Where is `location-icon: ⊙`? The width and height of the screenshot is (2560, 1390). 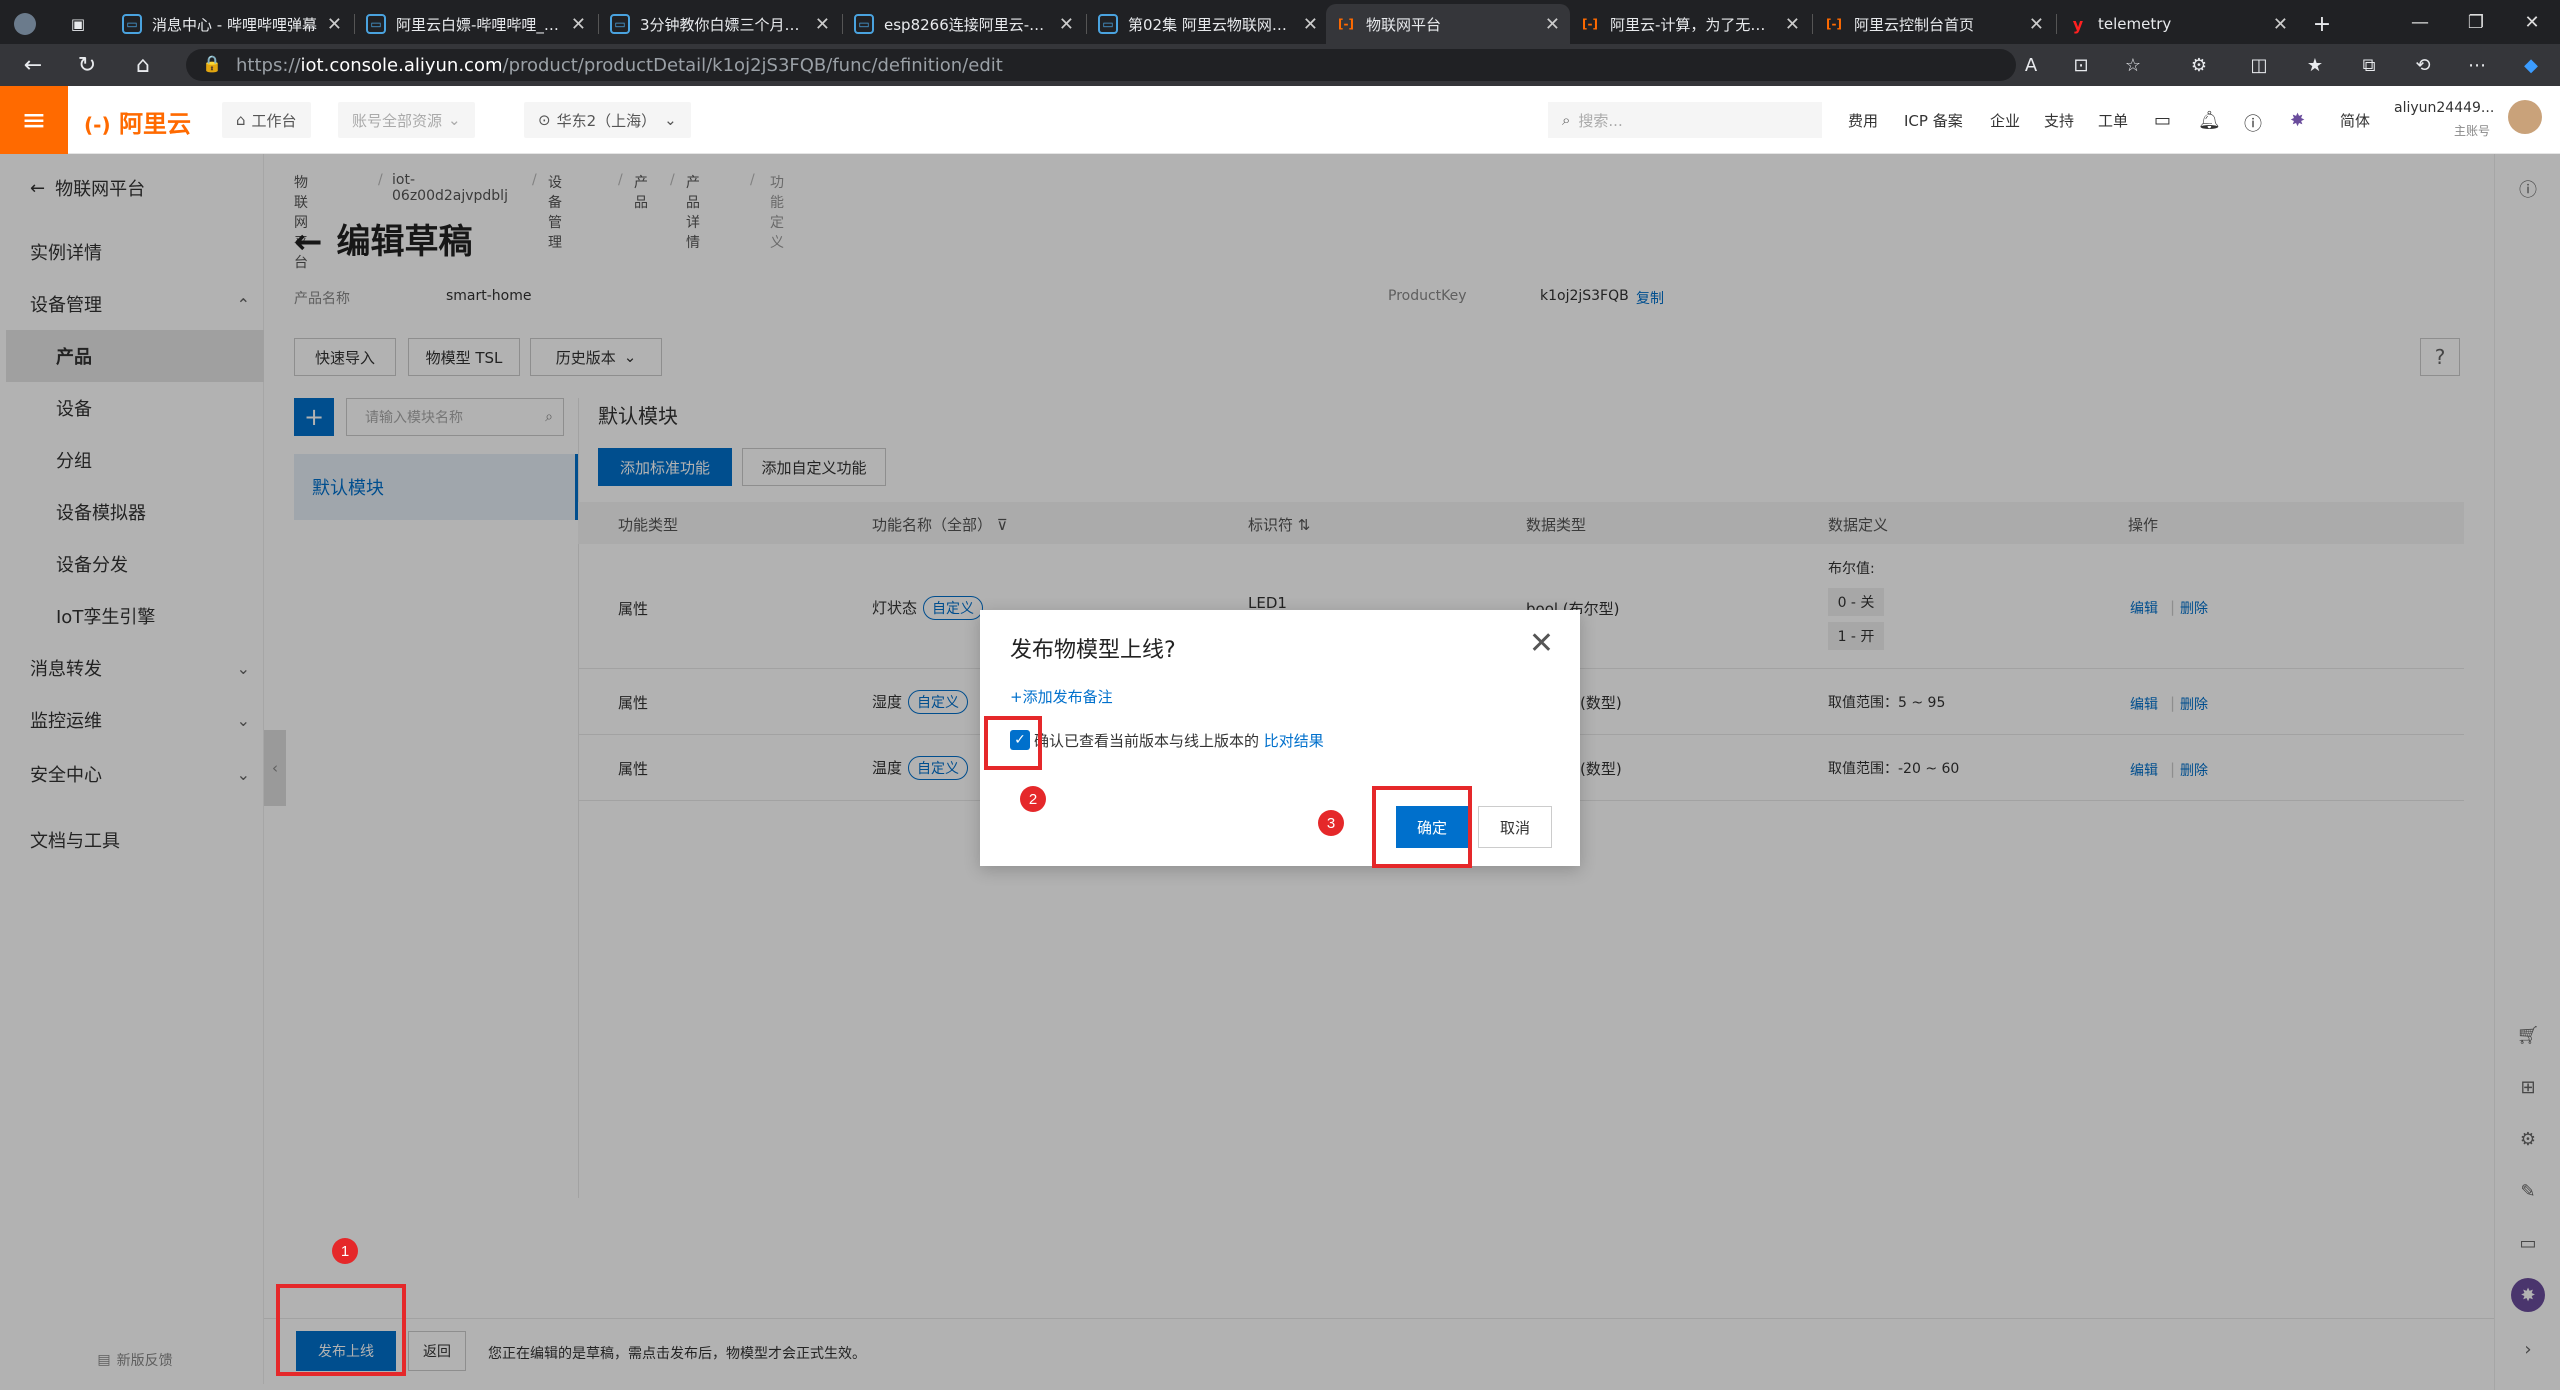
location-icon: ⊙ is located at coordinates (544, 120).